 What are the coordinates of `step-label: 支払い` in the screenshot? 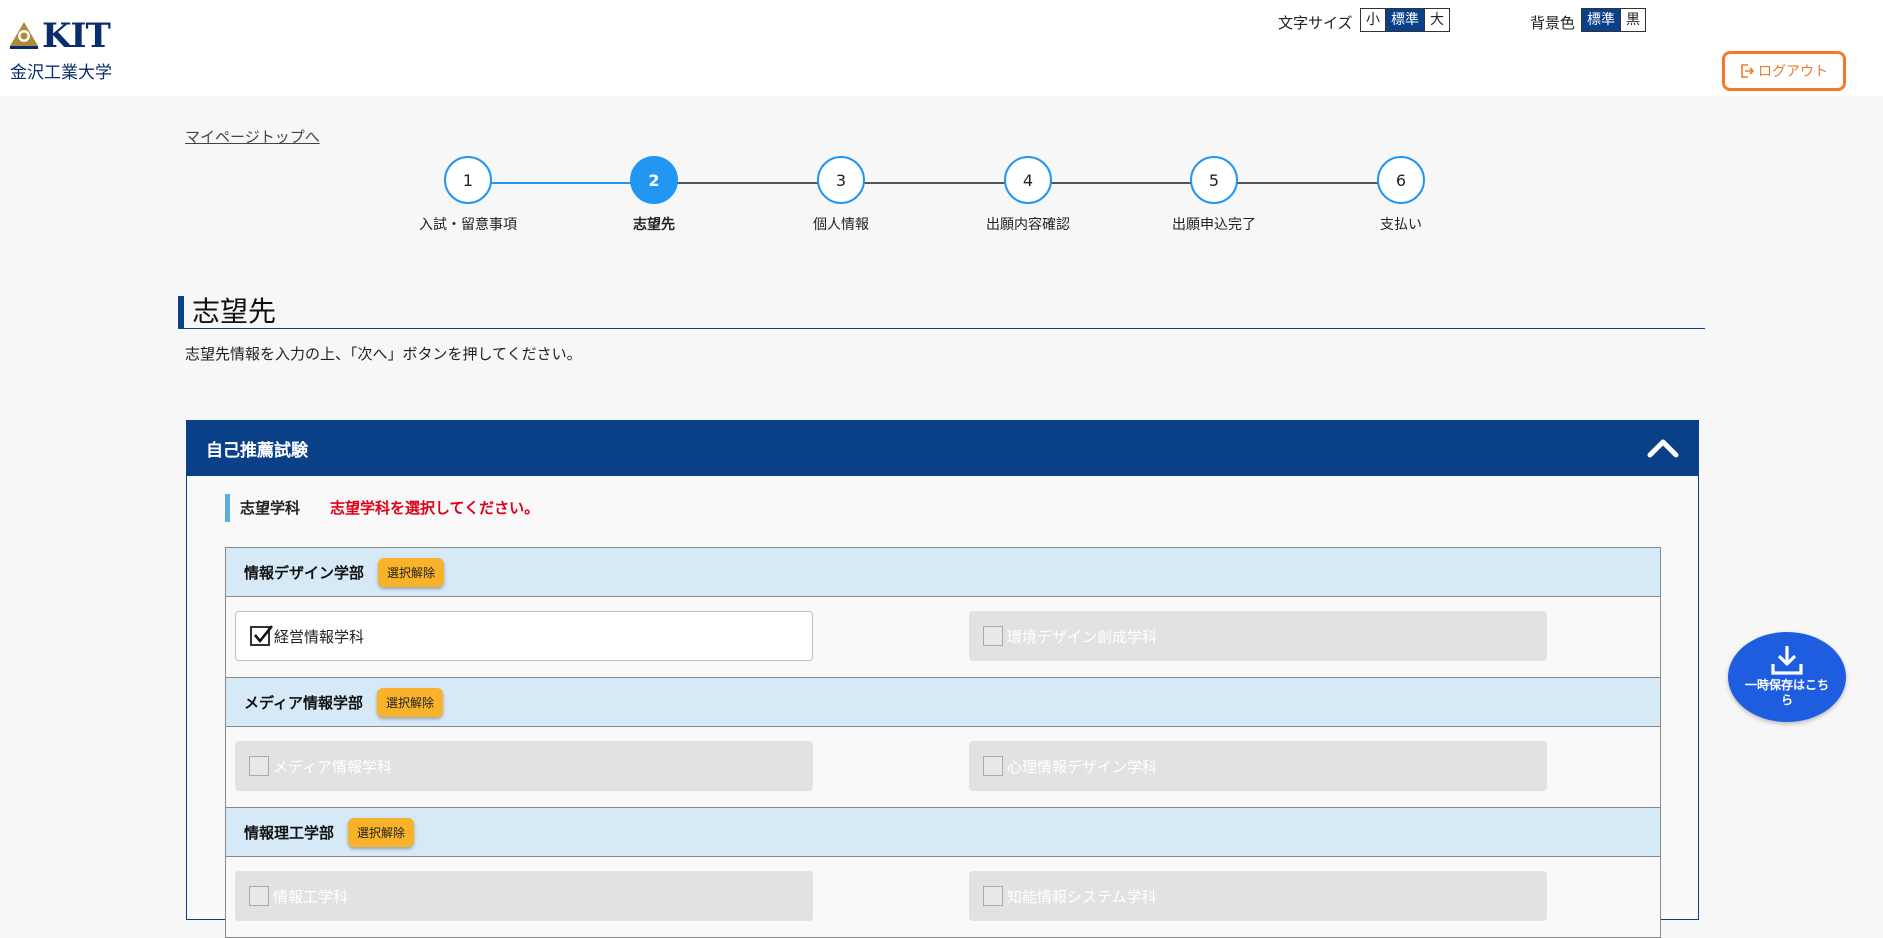 It's located at (1401, 225).